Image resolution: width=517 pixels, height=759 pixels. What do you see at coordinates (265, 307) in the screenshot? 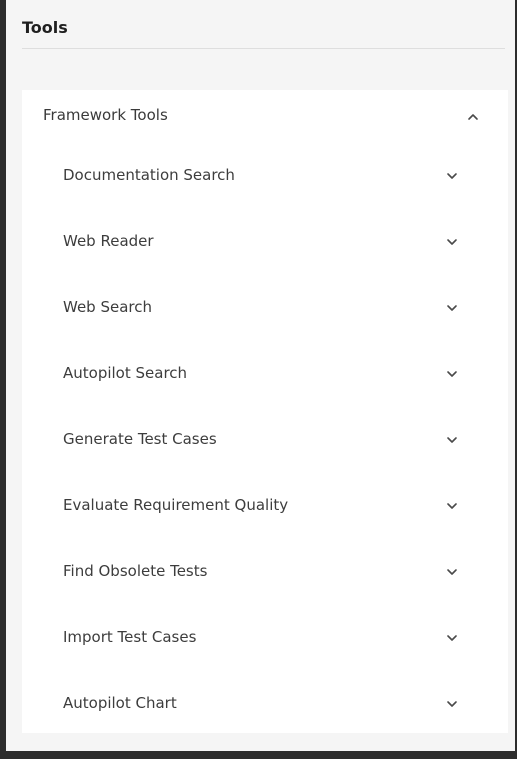
I see `tool-item-web-search: Web Search` at bounding box center [265, 307].